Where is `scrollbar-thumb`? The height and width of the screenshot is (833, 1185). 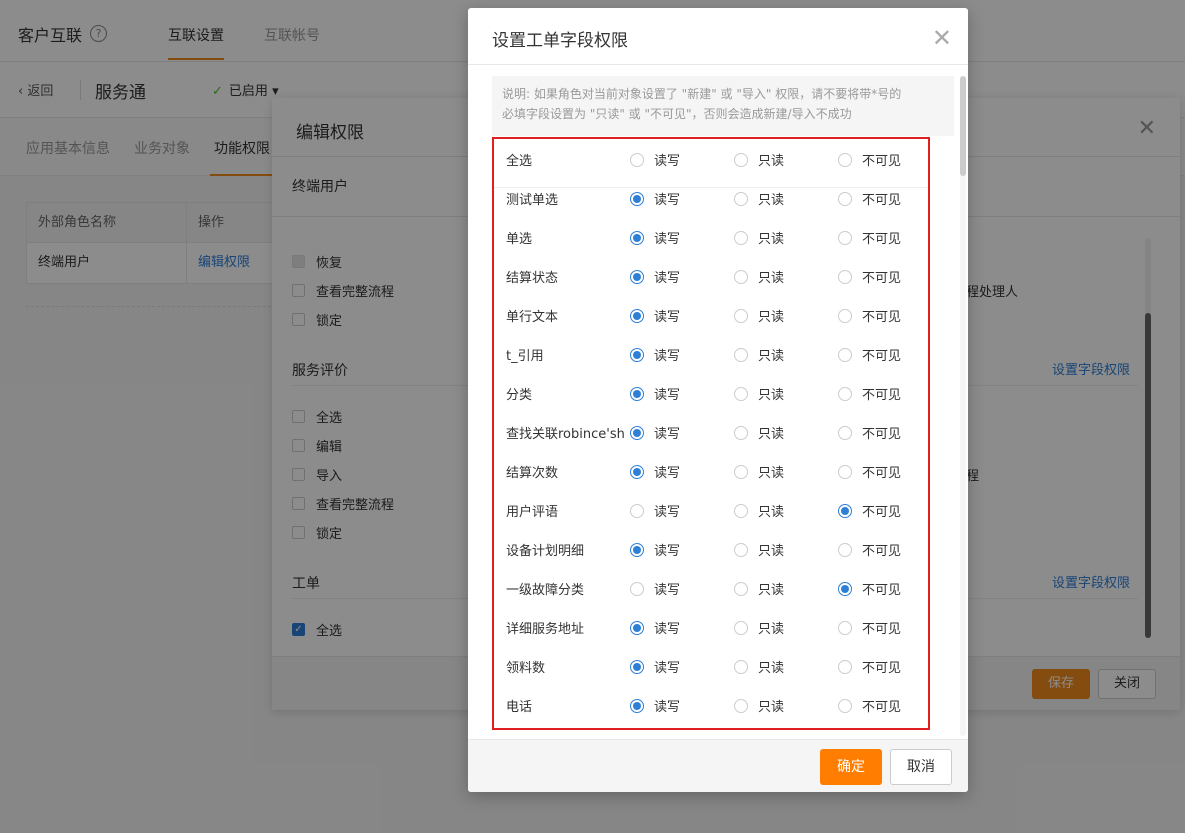
scrollbar-thumb is located at coordinates (963, 126).